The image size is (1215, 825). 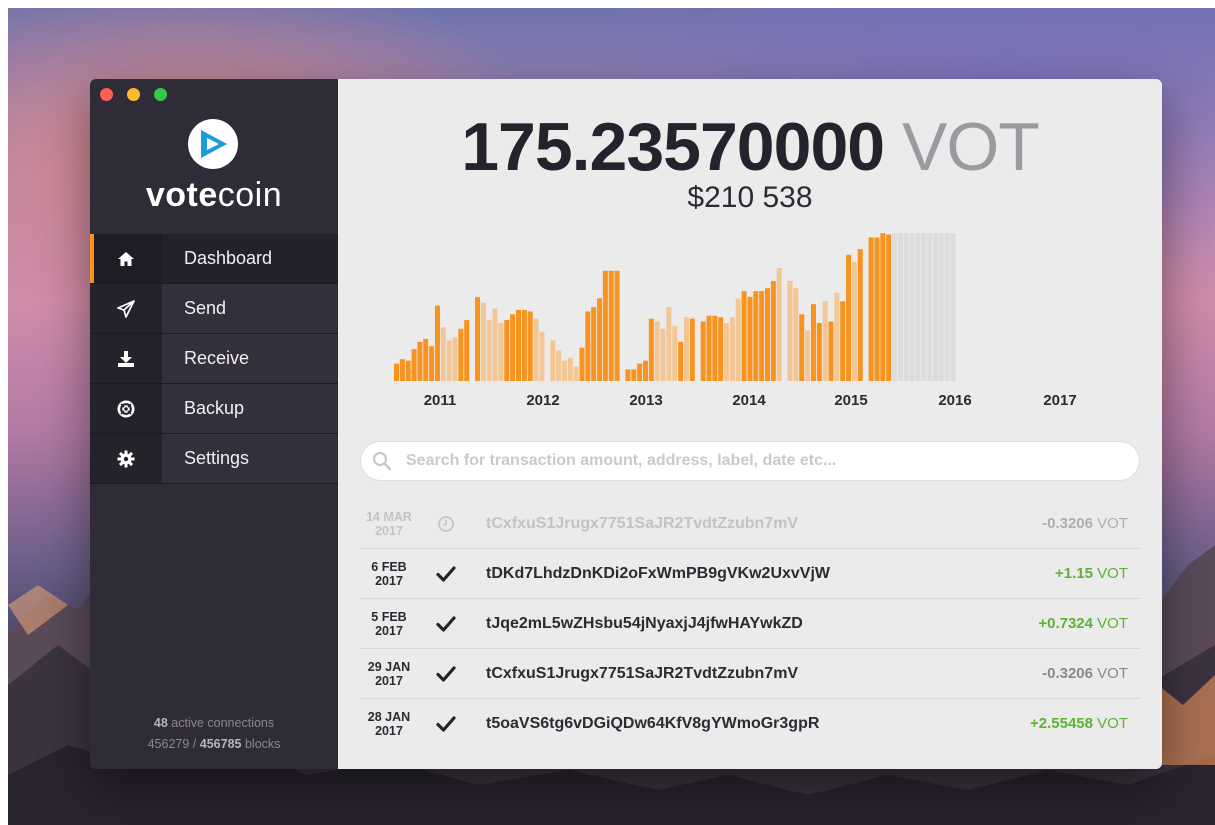 What do you see at coordinates (168, 744) in the screenshot?
I see `blocks-current: 456279` at bounding box center [168, 744].